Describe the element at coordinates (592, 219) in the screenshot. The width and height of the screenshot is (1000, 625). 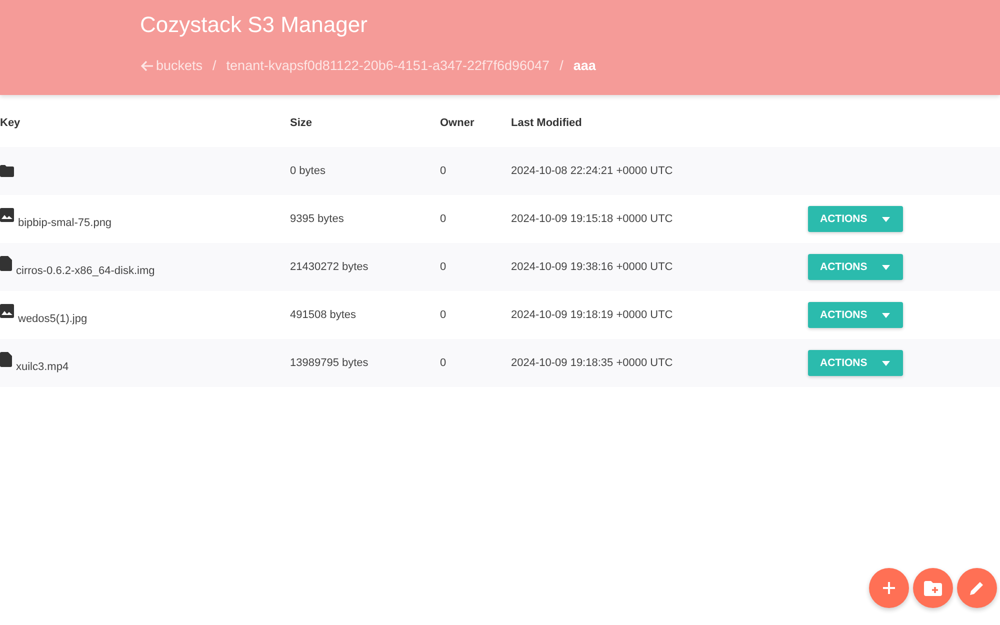
I see `modified-cell-text: 2024-10-09 19:15:18 +0000 UTC` at that location.